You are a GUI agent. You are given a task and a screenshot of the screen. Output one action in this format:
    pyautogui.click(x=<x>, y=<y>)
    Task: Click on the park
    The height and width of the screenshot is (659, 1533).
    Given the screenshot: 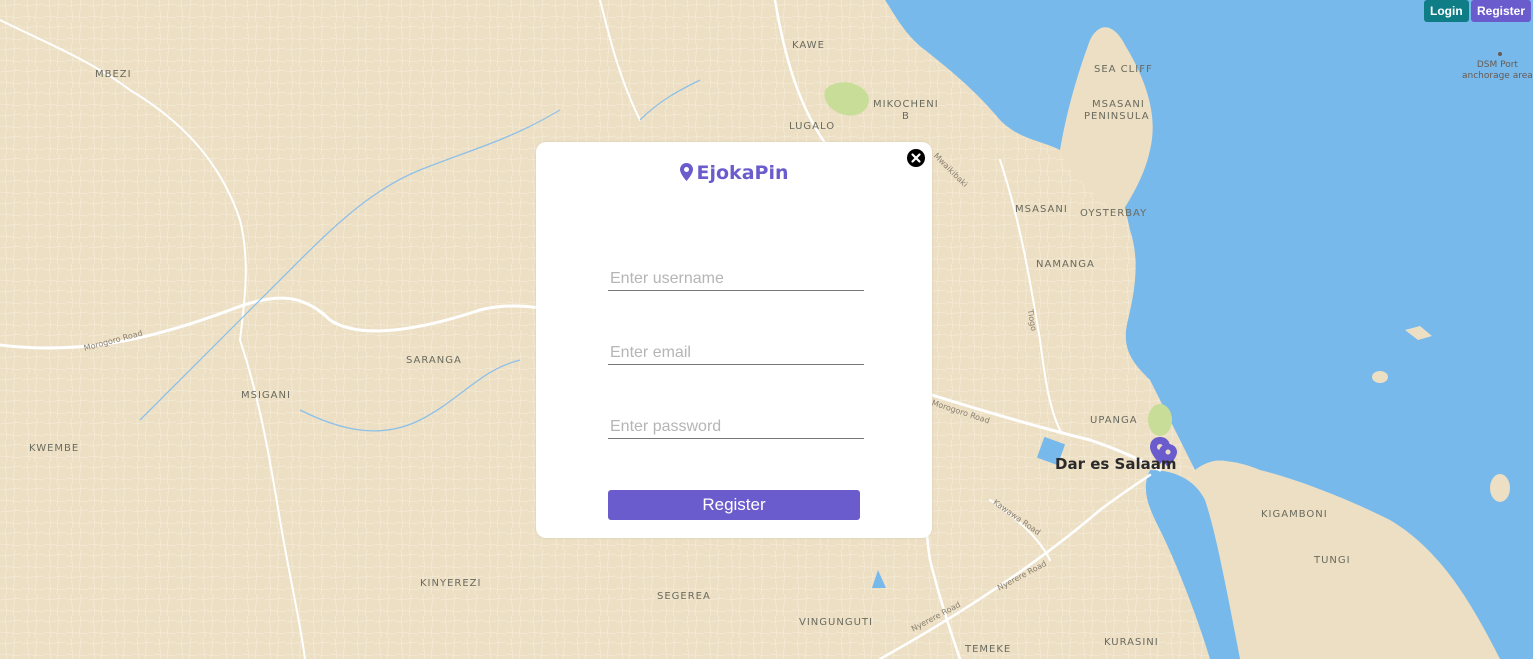 What is the action you would take?
    pyautogui.click(x=1160, y=420)
    